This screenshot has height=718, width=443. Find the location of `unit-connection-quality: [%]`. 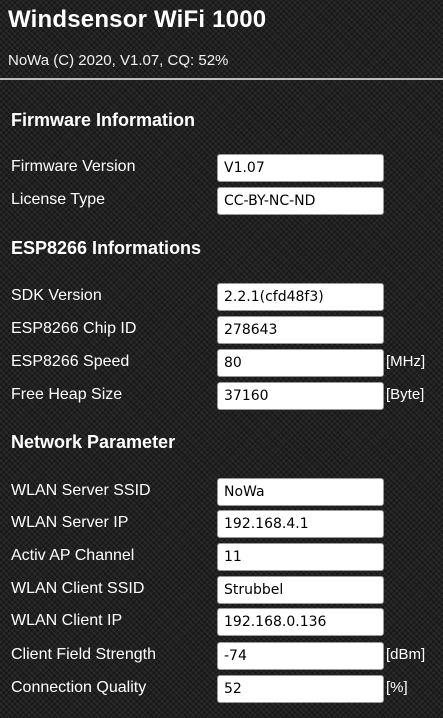

unit-connection-quality: [%] is located at coordinates (397, 687).